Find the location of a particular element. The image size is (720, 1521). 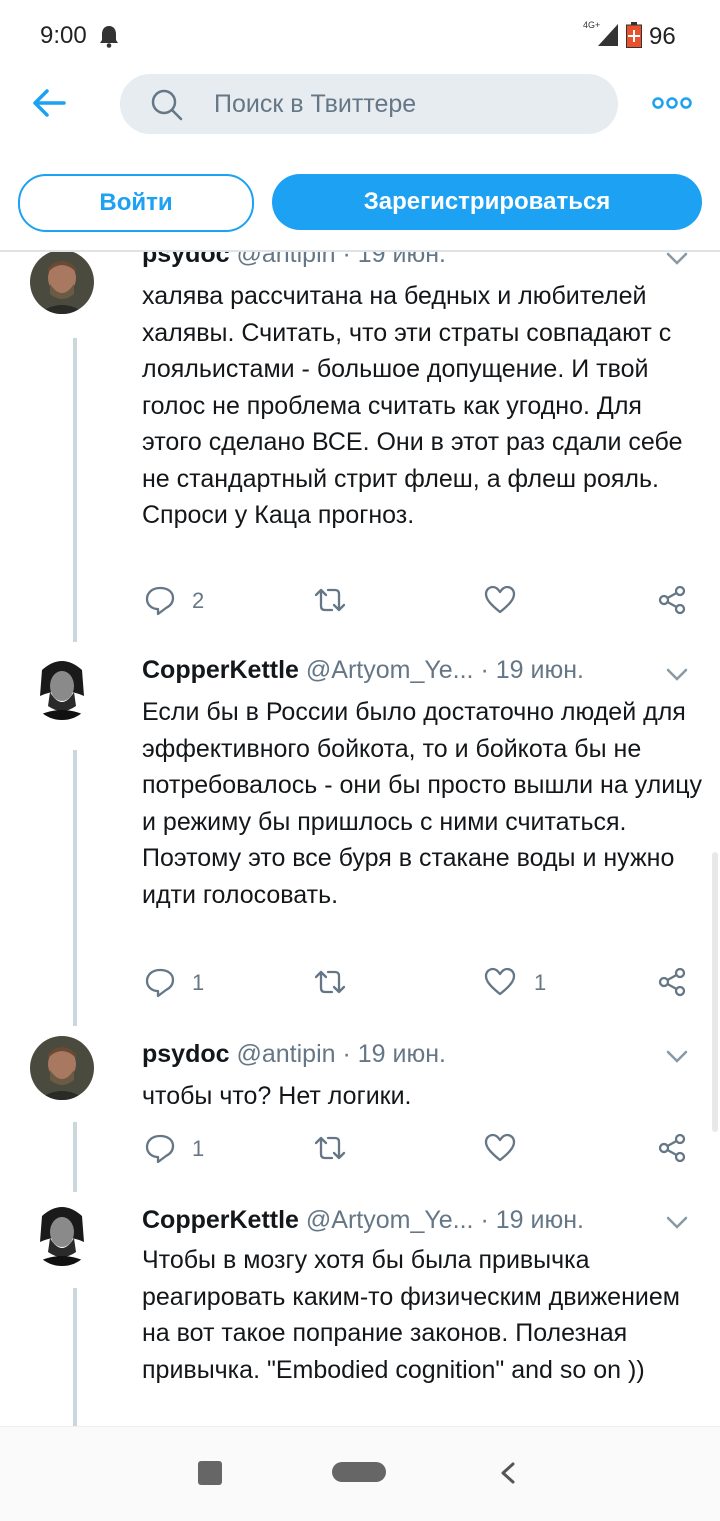

home-button is located at coordinates (359, 1472).